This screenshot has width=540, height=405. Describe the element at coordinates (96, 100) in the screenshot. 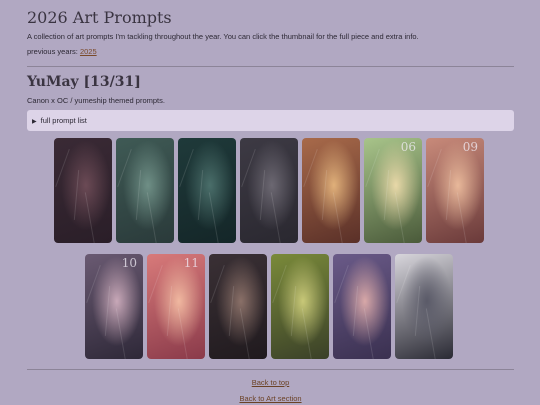

I see `section-subtitle: Canon x OC / yumeship themed prompts.` at that location.